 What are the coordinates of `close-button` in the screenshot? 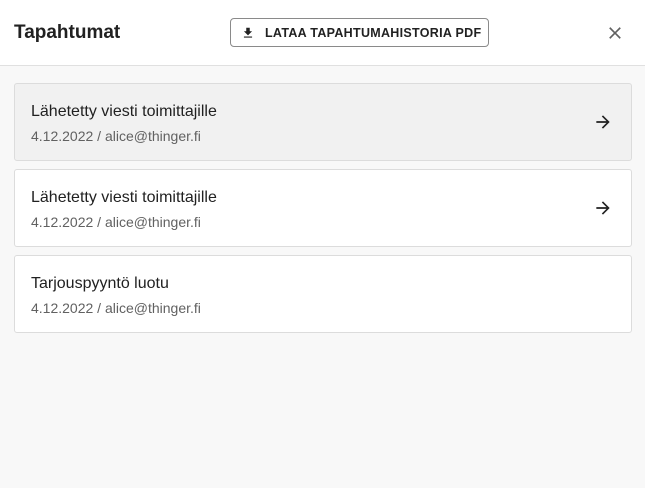 It's located at (615, 33).